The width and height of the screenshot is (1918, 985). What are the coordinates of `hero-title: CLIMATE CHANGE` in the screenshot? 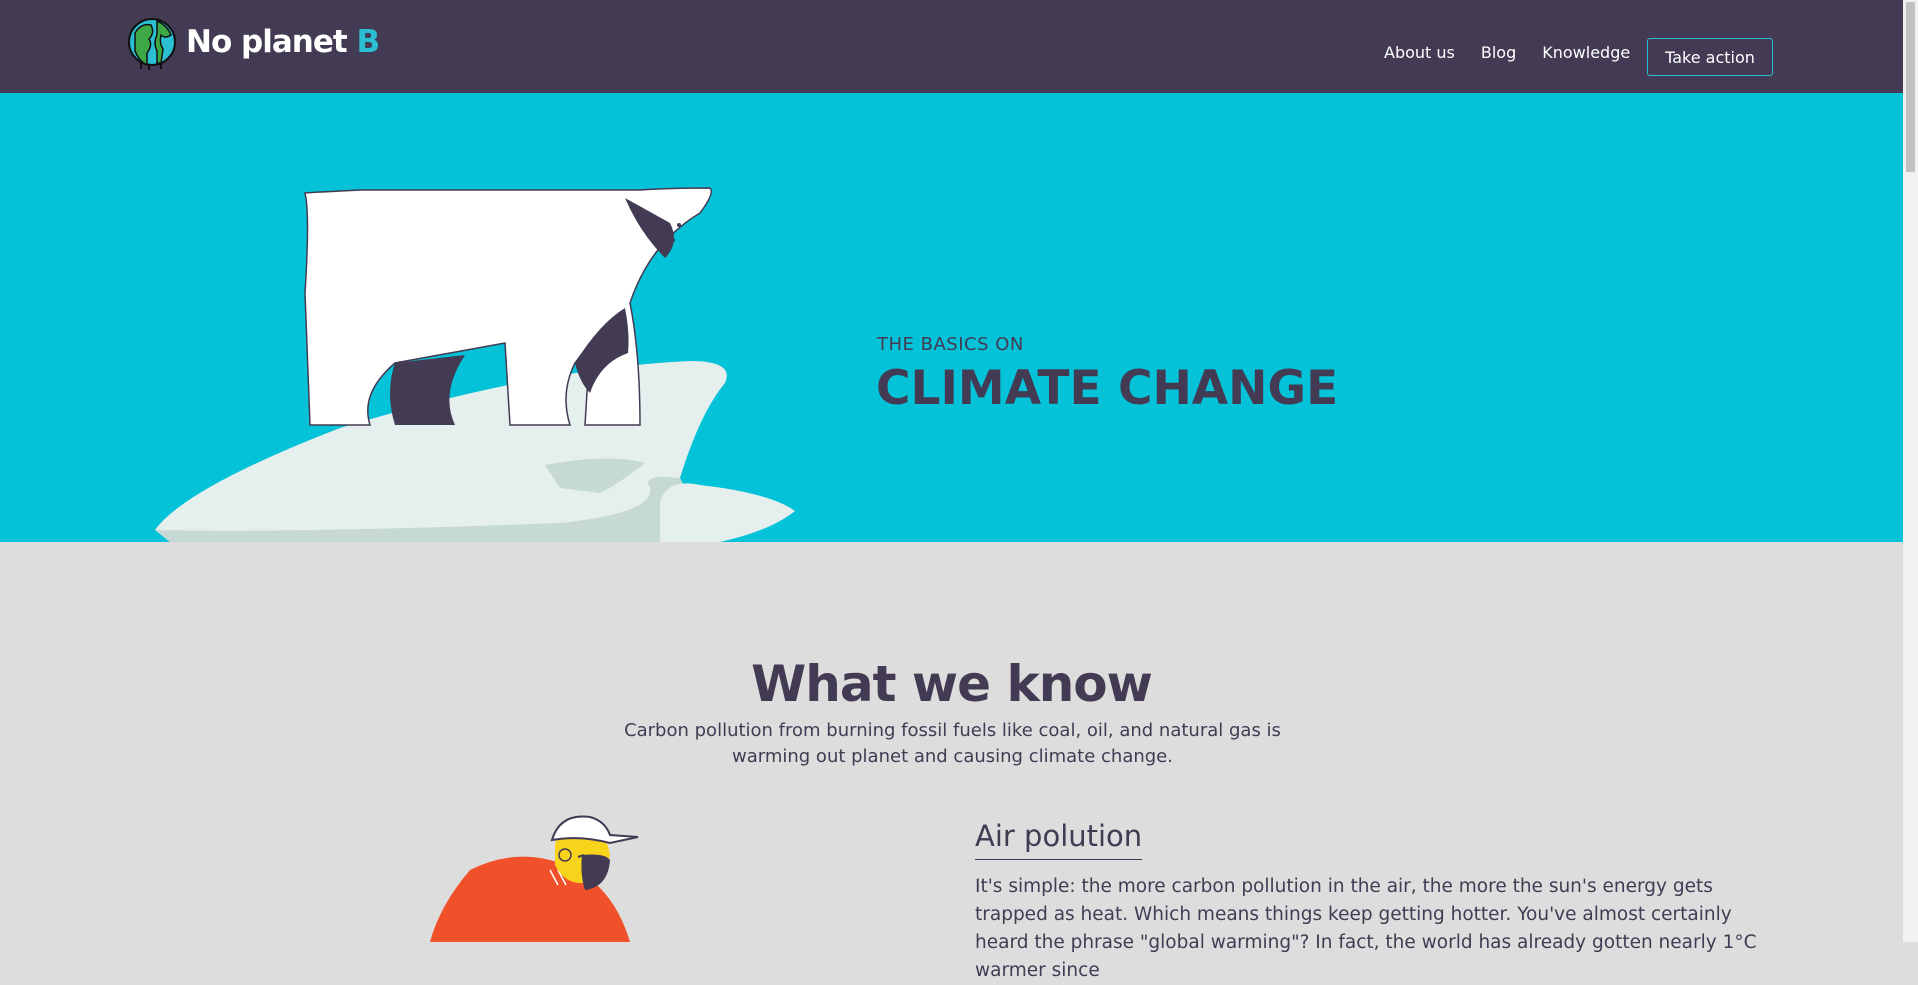 It's located at (1107, 388).